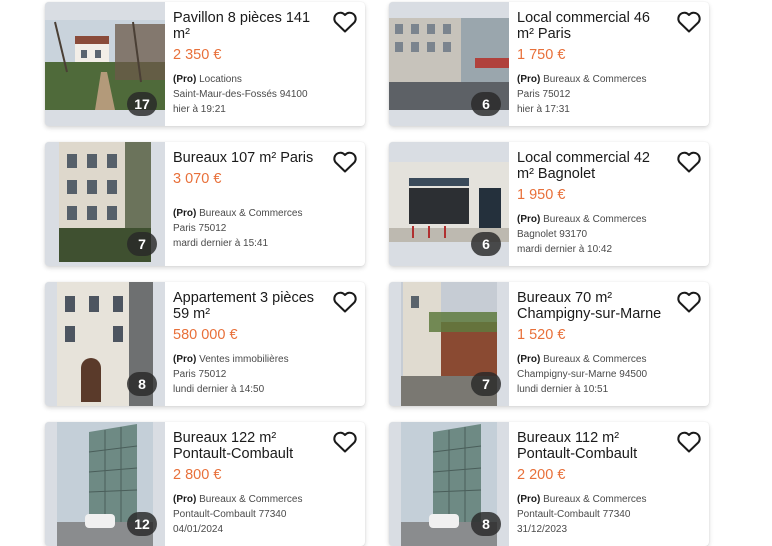  Describe the element at coordinates (142, 524) in the screenshot. I see `photo-count-badge: 12` at that location.